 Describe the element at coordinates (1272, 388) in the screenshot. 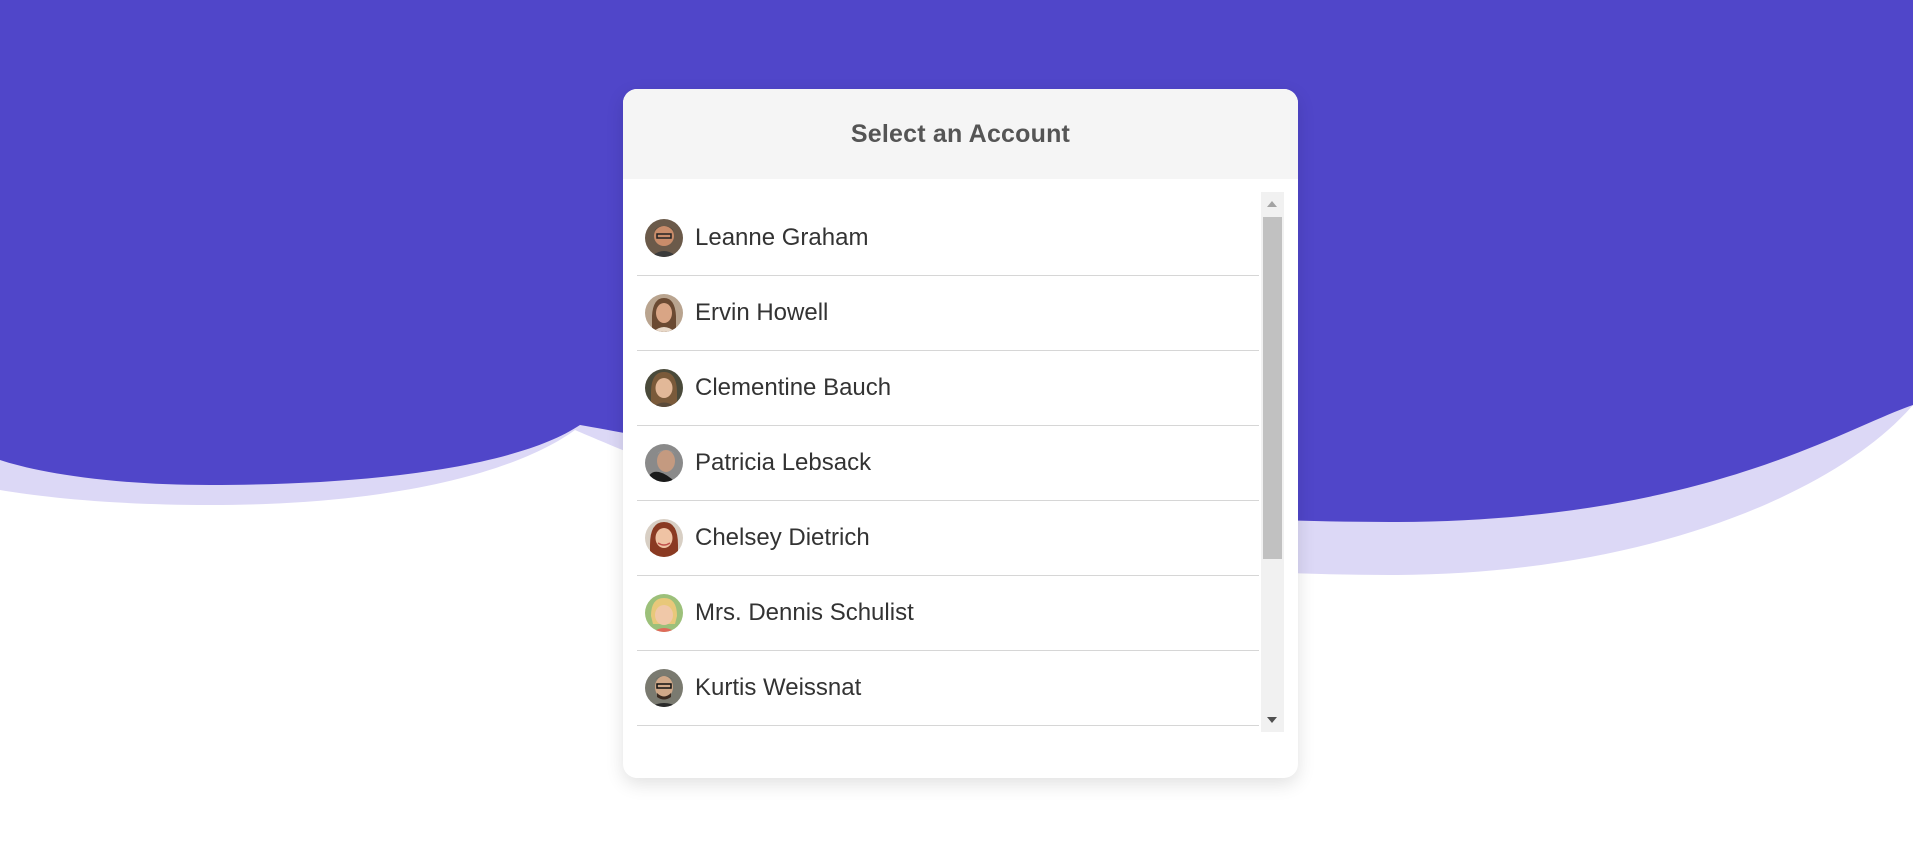

I see `scrollbar-thumb` at that location.